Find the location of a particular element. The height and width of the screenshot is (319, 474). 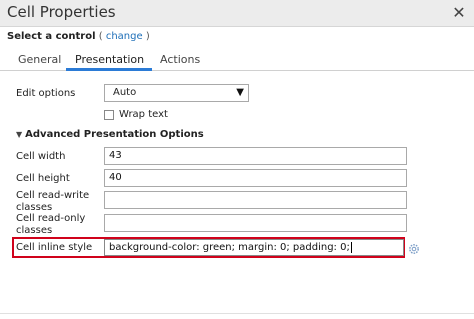

cell-width-label: Cell width is located at coordinates (41, 156).